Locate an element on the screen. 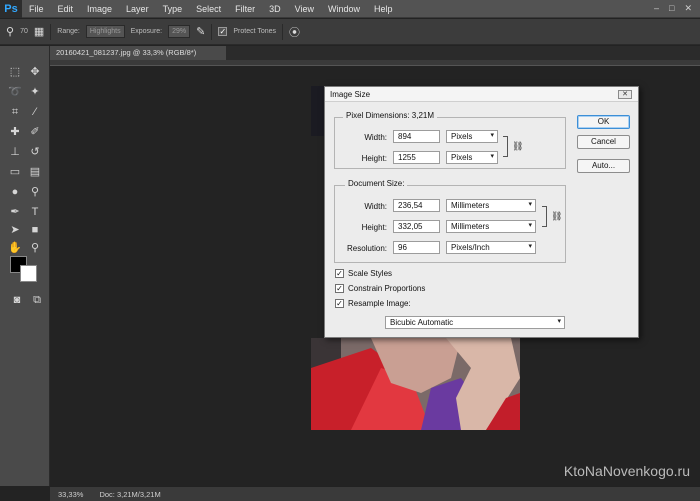 Image resolution: width=700 pixels, height=501 pixels. menu-filter: Filter is located at coordinates (245, 9).